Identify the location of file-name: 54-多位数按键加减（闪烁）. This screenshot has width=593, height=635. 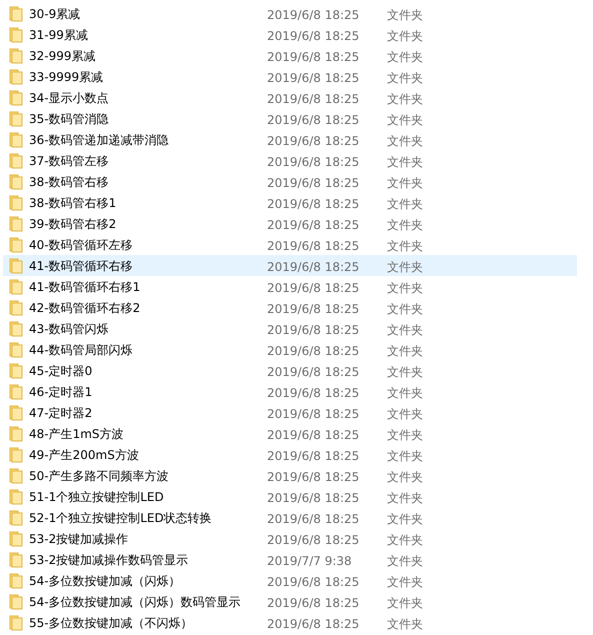
(105, 581).